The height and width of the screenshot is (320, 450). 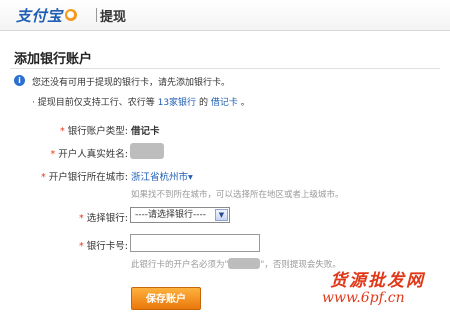 What do you see at coordinates (131, 83) in the screenshot?
I see `notice-text: 您还没有可用于提现的银行卡，请先添加银行卡。` at bounding box center [131, 83].